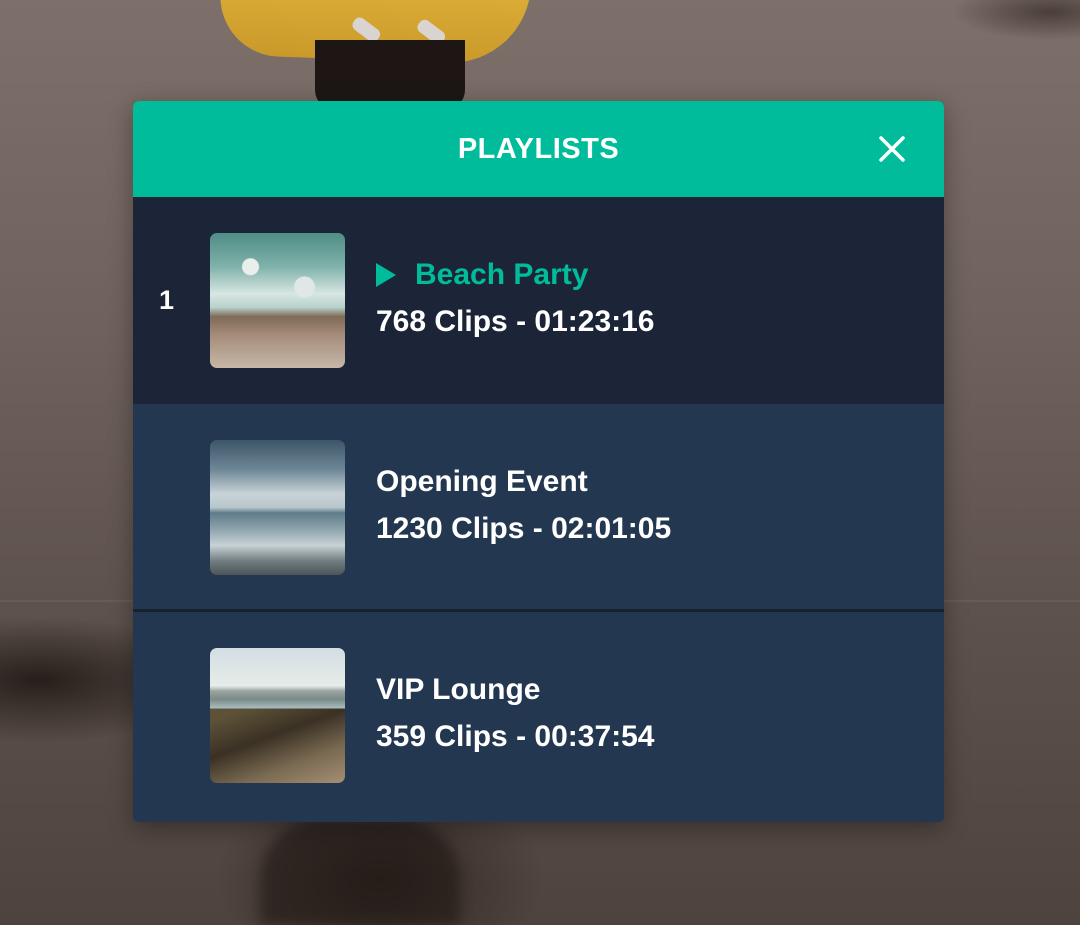 This screenshot has width=1080, height=925. Describe the element at coordinates (502, 274) in the screenshot. I see `playlist-title: Beach Party` at that location.